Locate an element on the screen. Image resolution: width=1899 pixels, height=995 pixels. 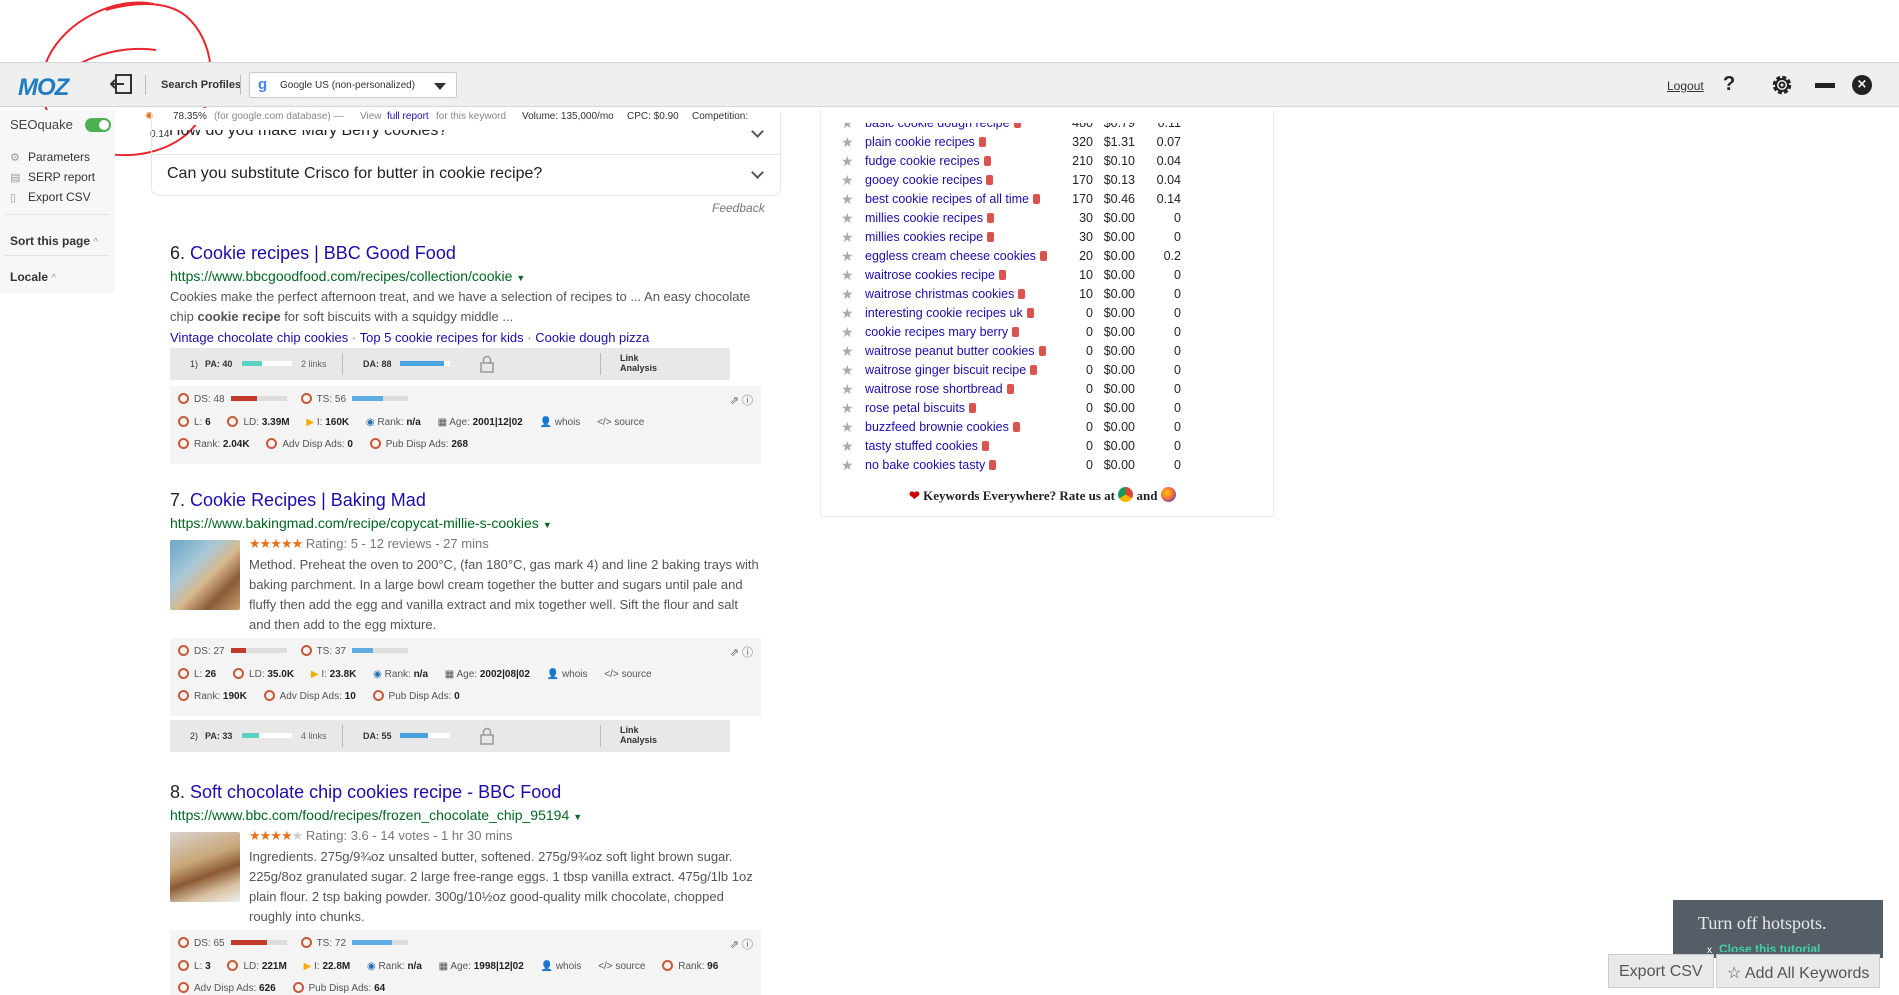
keyword-link: waitrose cookies recipe is located at coordinates (935, 275).